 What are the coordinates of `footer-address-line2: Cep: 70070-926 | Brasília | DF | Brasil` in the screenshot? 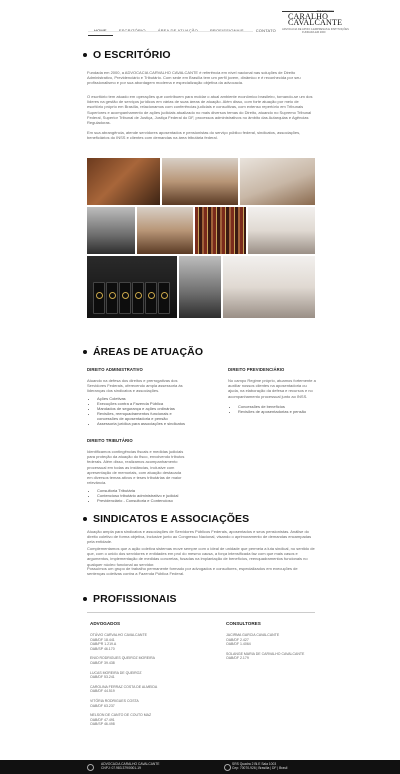 It's located at (260, 768).